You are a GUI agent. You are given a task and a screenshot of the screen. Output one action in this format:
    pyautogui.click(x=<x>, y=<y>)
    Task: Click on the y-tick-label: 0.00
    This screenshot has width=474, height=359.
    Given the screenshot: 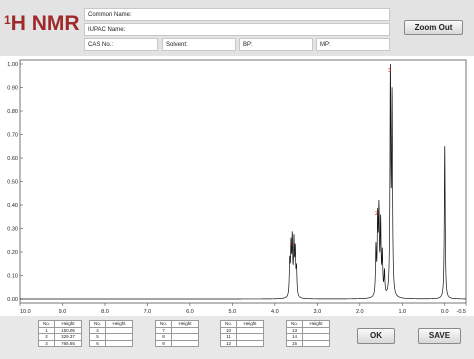 What is the action you would take?
    pyautogui.click(x=12, y=300)
    